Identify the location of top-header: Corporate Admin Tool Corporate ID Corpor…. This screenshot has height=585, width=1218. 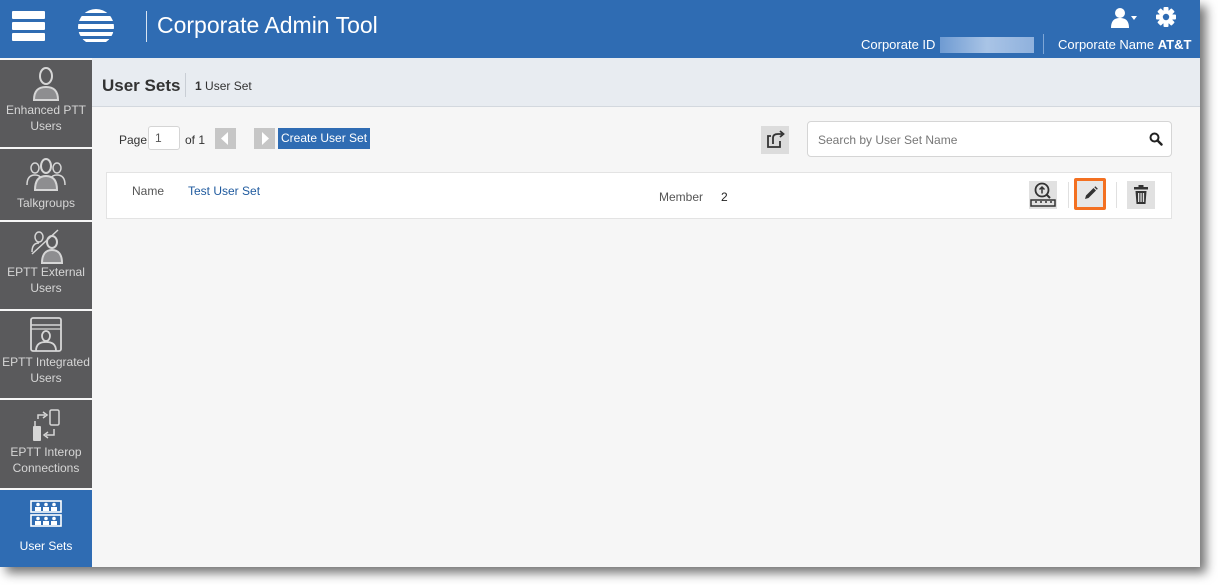
(600, 29).